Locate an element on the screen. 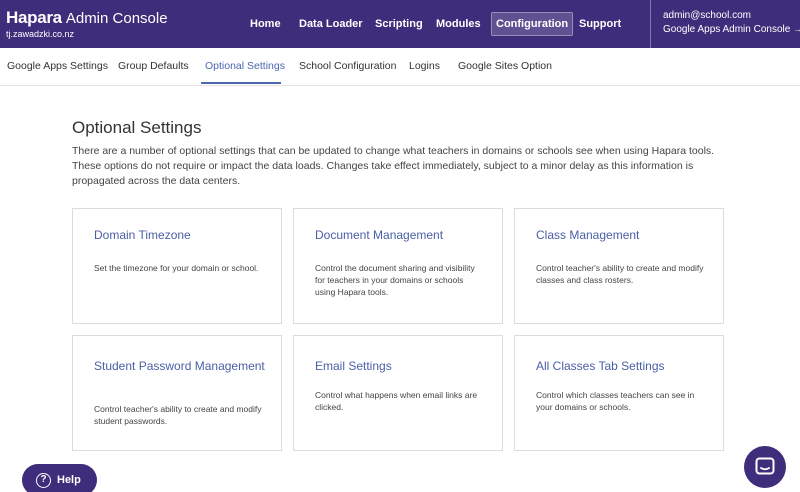  card-title: Student Password Management is located at coordinates (179, 366).